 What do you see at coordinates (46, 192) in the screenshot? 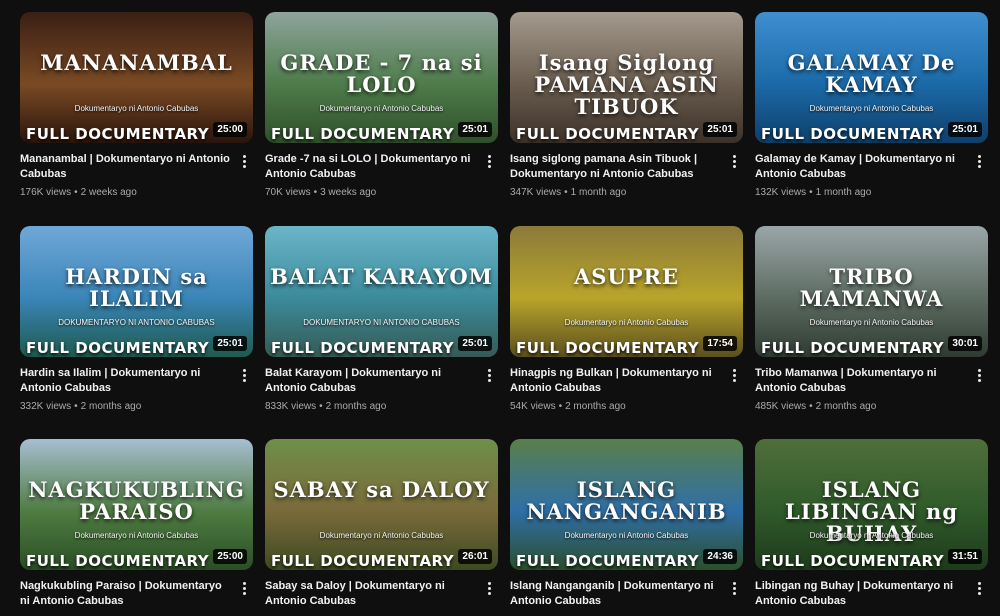
I see `view-count: 176K views` at bounding box center [46, 192].